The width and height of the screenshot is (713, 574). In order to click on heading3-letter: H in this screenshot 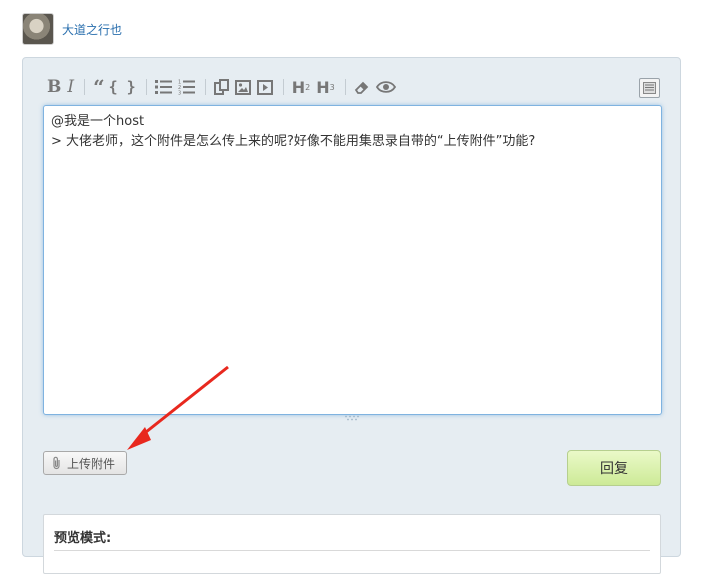, I will do `click(323, 87)`.